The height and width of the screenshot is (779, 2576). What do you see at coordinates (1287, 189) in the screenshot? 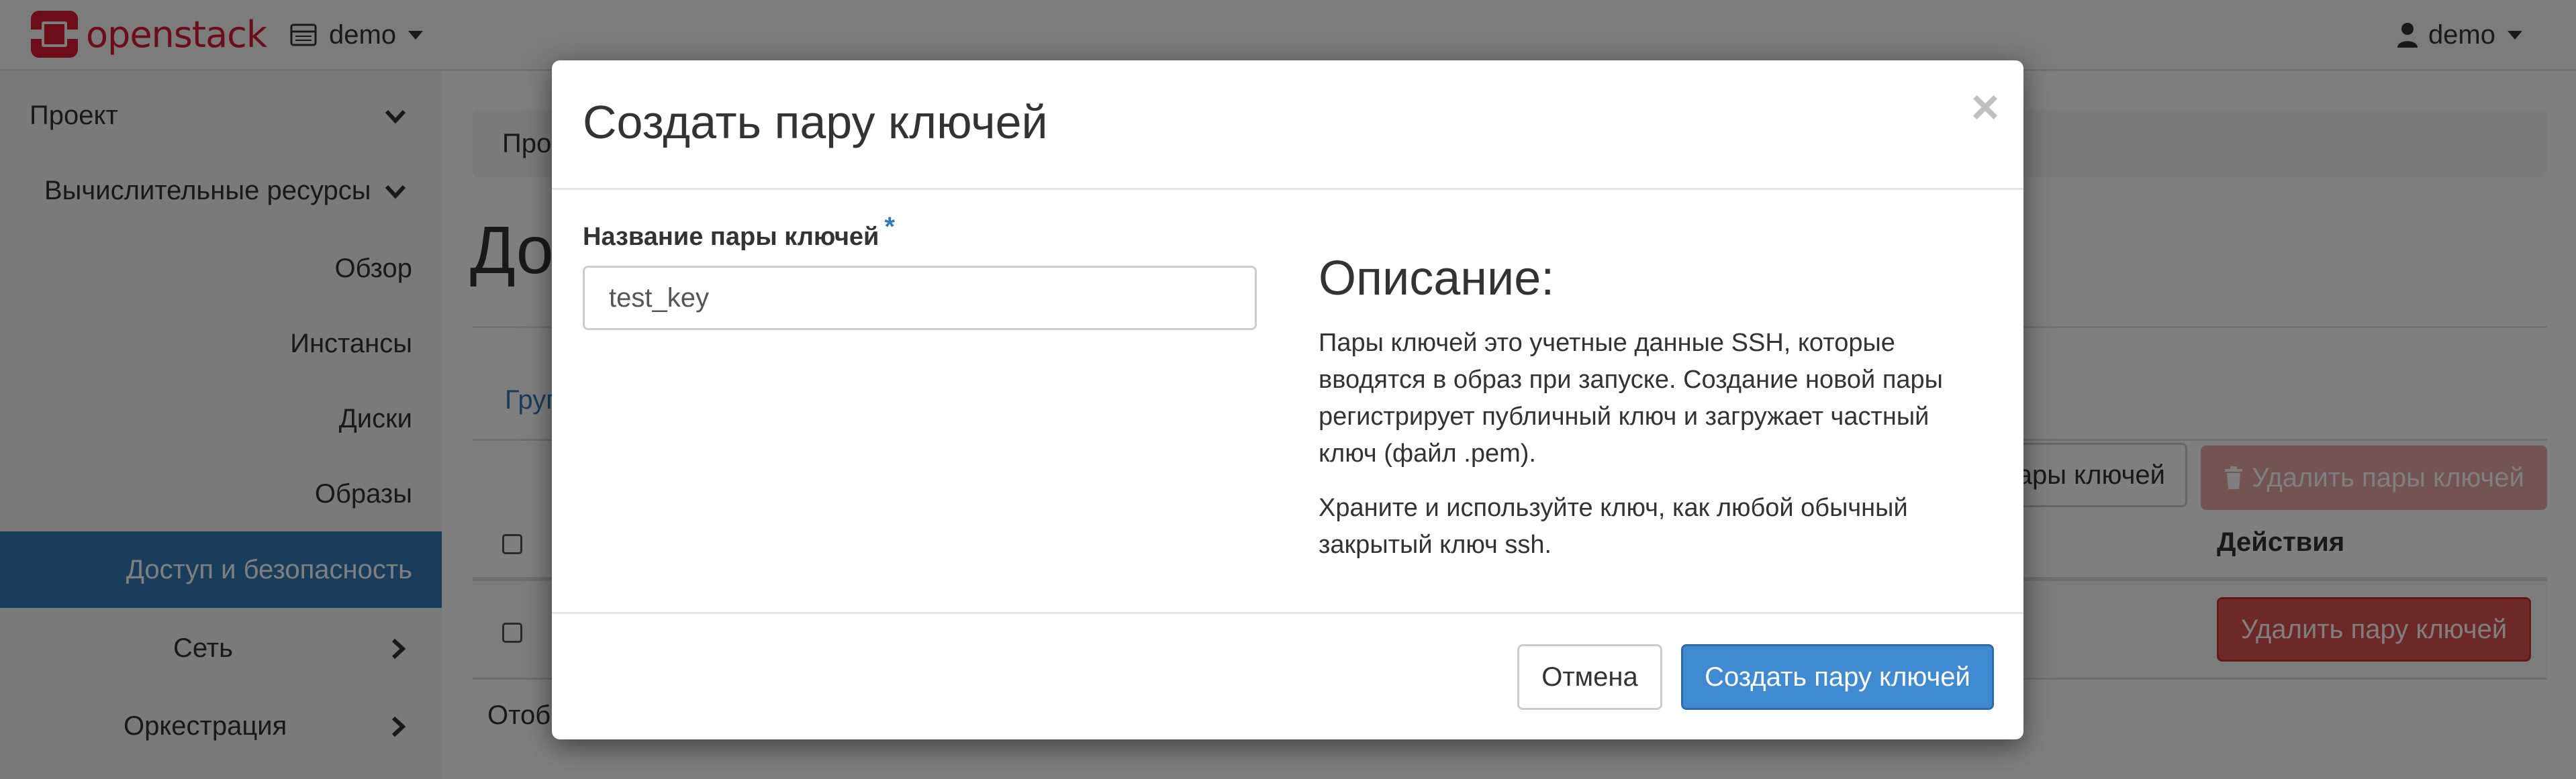
I see `modal-header-divider` at bounding box center [1287, 189].